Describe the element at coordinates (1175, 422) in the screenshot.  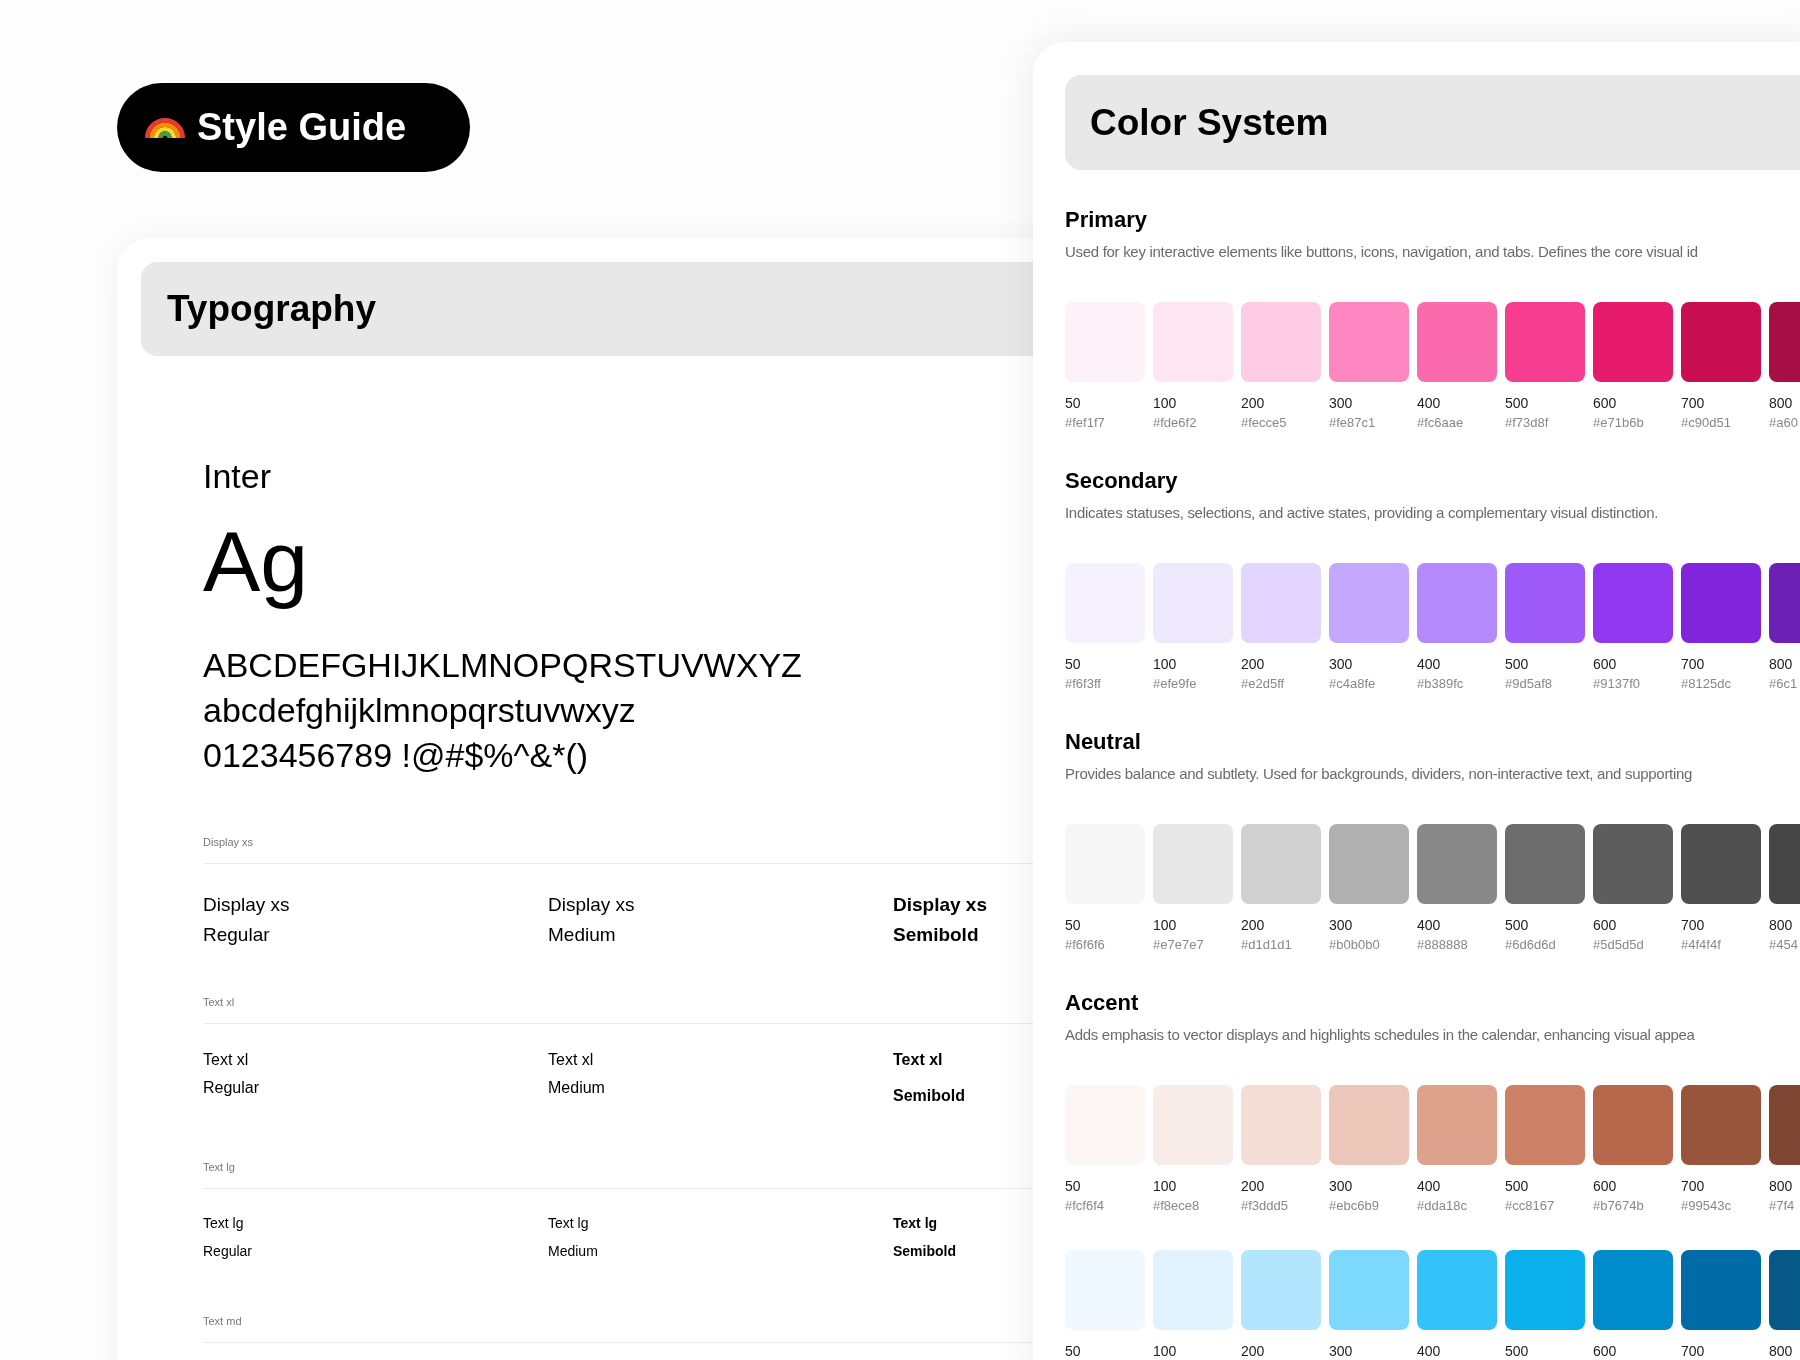
I see `swatch-hex: #fde6f2` at that location.